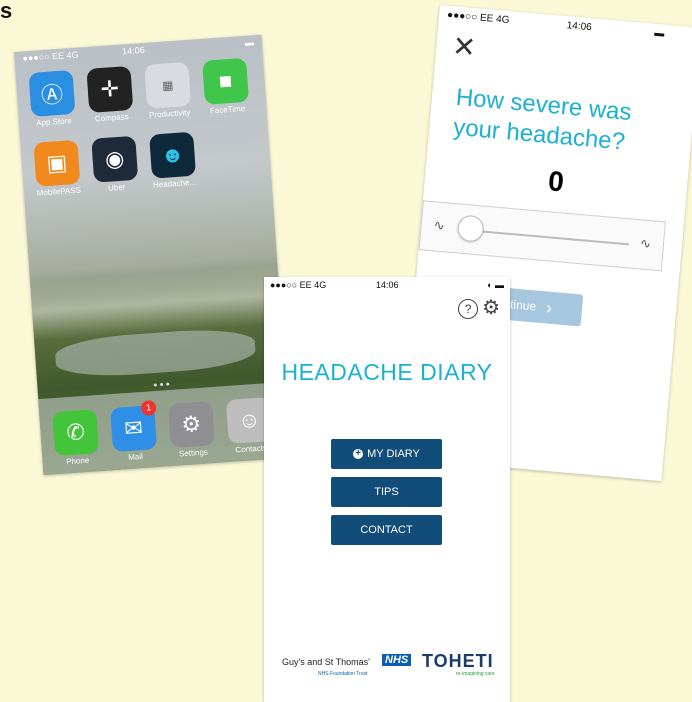 The height and width of the screenshot is (702, 692). I want to click on battery-icon: ◐ ▬, so click(495, 285).